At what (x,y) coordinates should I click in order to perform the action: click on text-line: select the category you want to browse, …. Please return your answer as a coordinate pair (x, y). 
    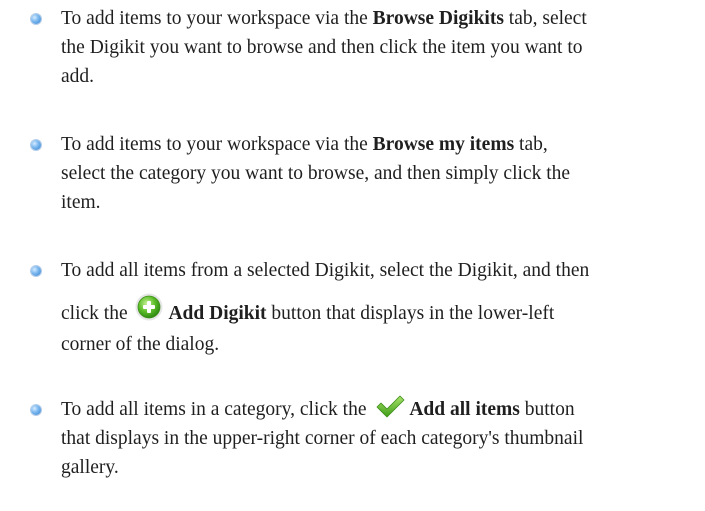
    Looking at the image, I should click on (316, 173).